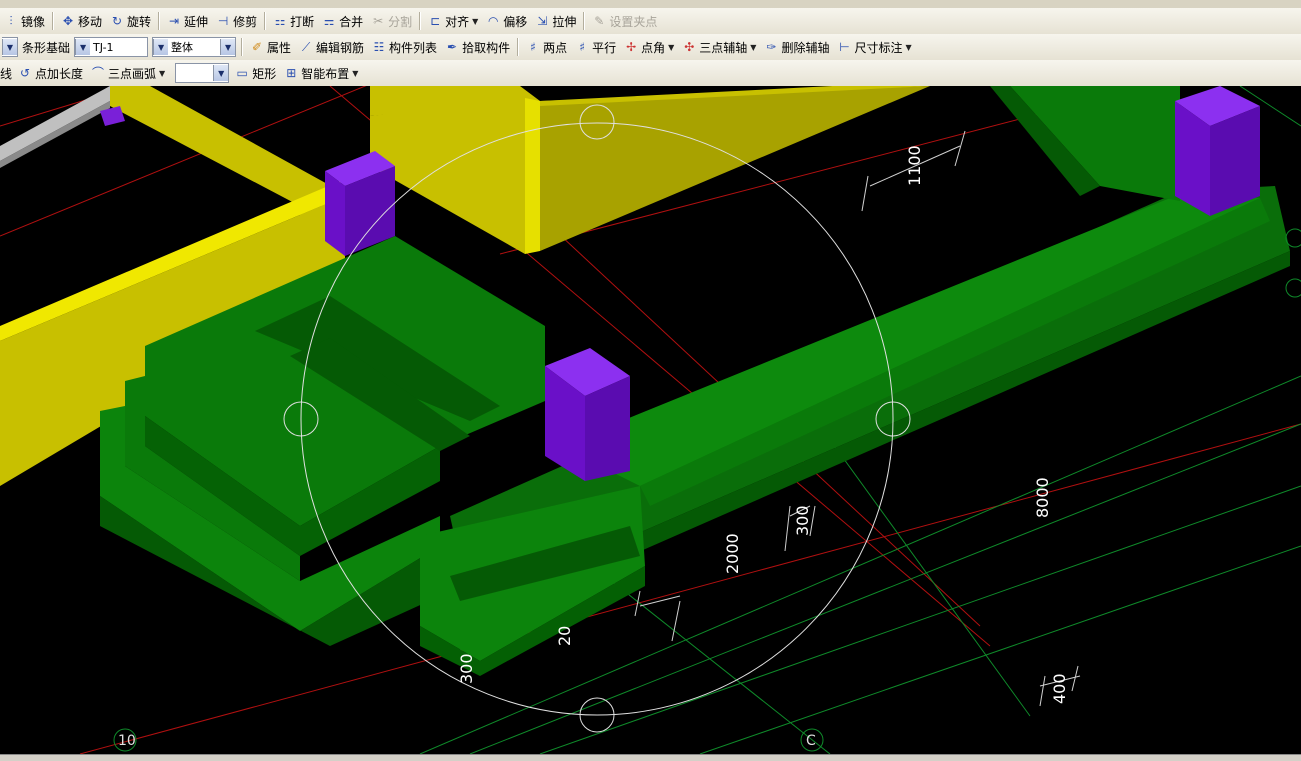  What do you see at coordinates (650, 73) in the screenshot?
I see `draw-toolbar: 线 ↺ 点加长度 ⌒ 三点画弧 ▼ ▼ ▭ 矩形 ⊞ 智能布置 ▼` at bounding box center [650, 73].